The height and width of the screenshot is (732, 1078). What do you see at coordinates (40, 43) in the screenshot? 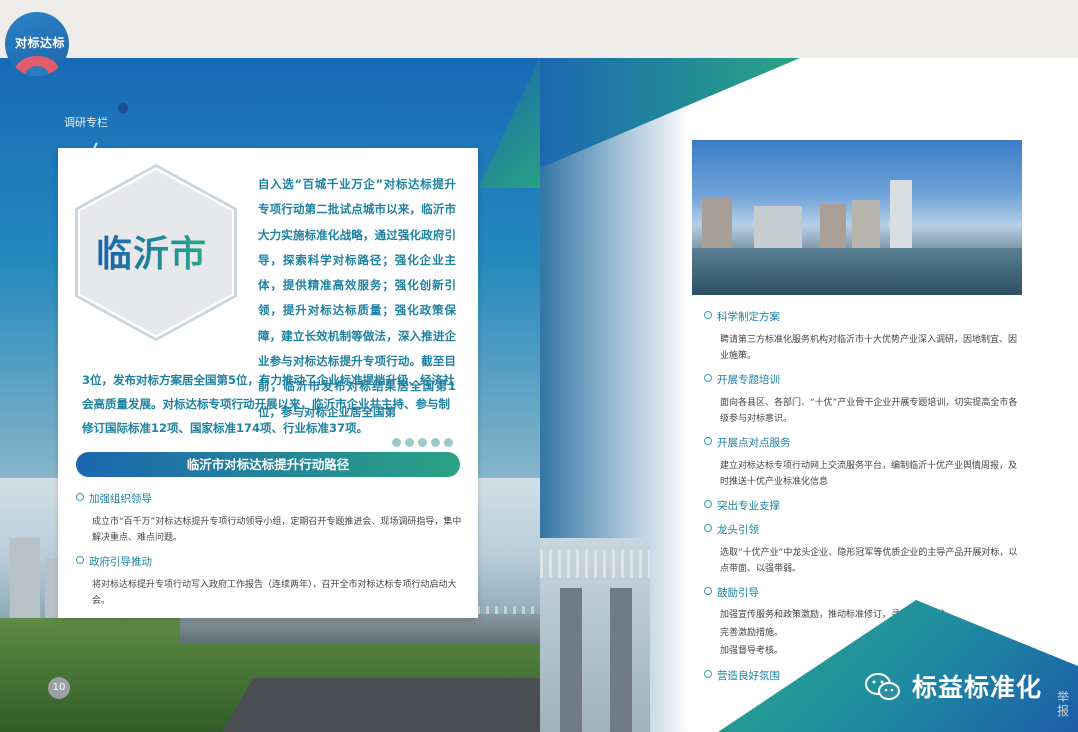
I see `logo-text: 对标达标` at bounding box center [40, 43].